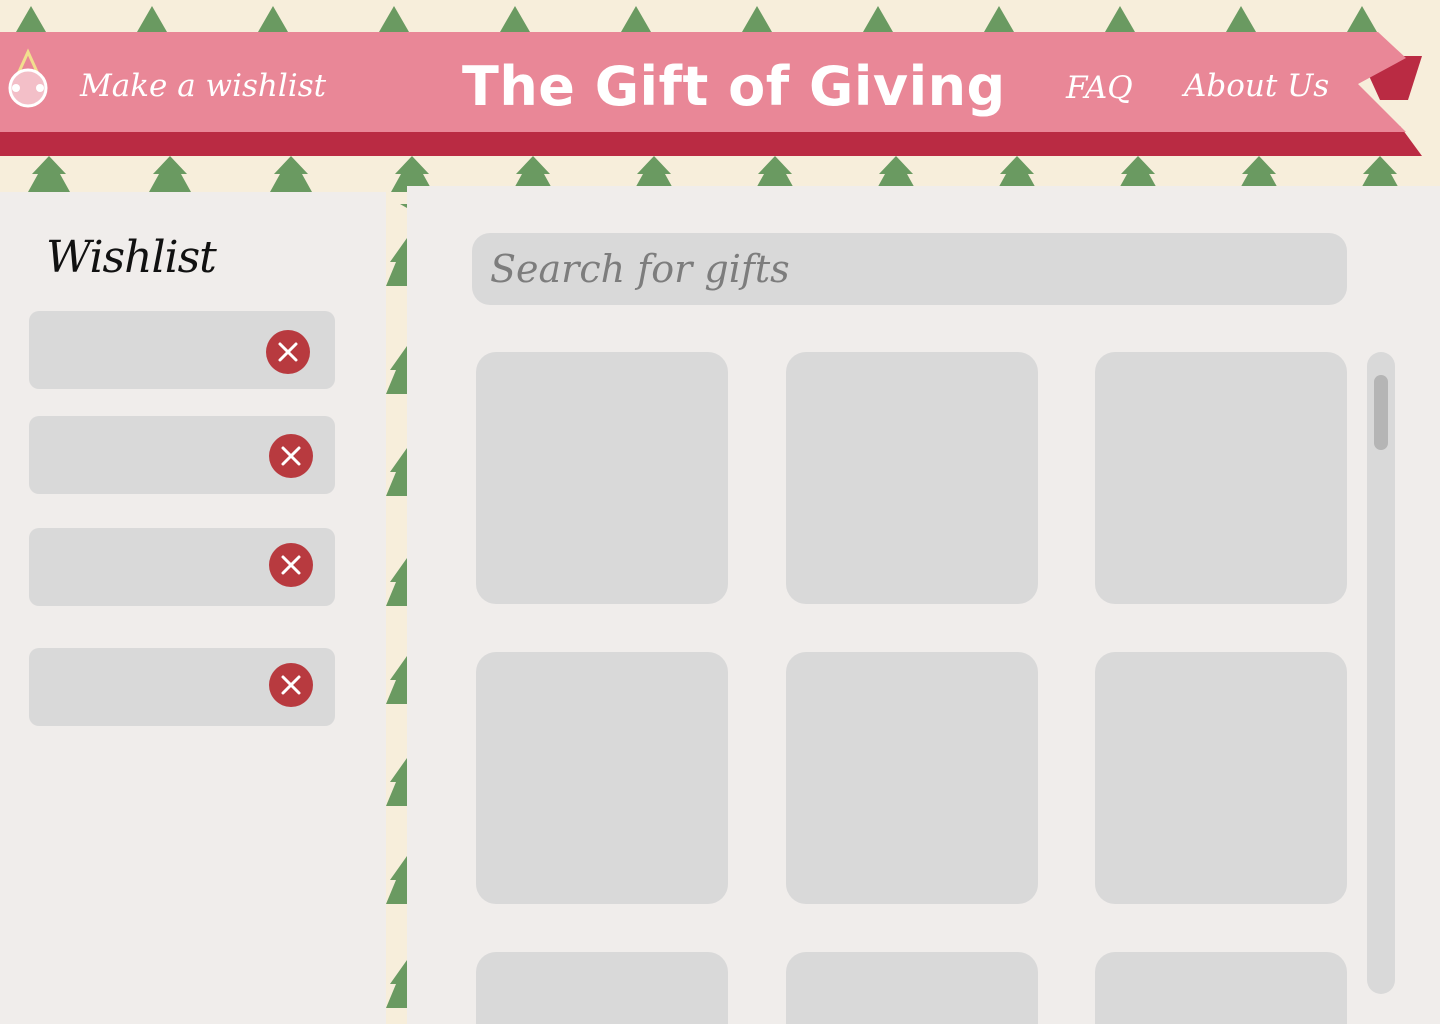  What do you see at coordinates (1099, 88) in the screenshot?
I see `nav-faq: FAQ` at bounding box center [1099, 88].